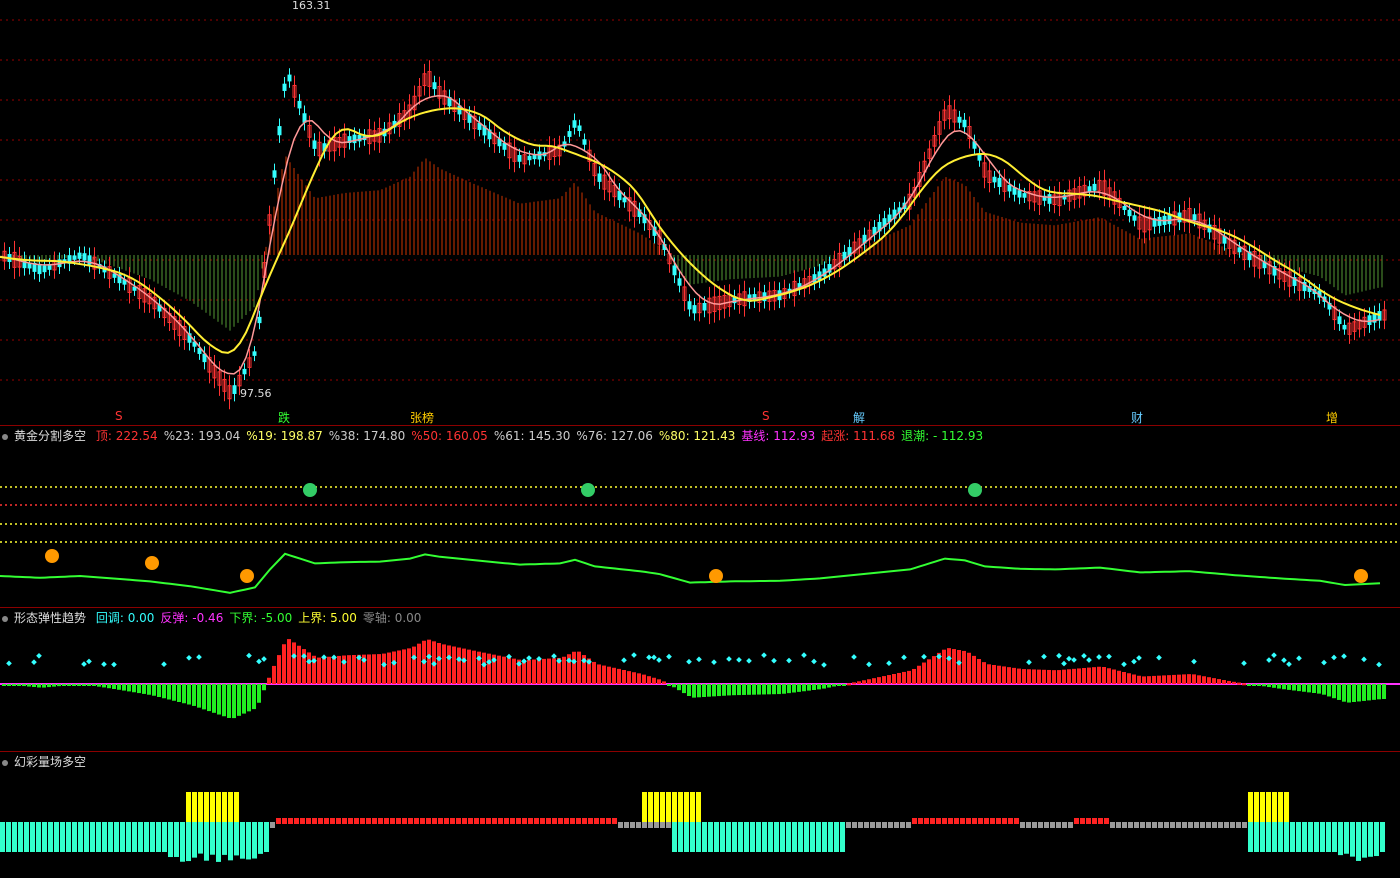  I want to click on event-tag: 解, so click(859, 417).